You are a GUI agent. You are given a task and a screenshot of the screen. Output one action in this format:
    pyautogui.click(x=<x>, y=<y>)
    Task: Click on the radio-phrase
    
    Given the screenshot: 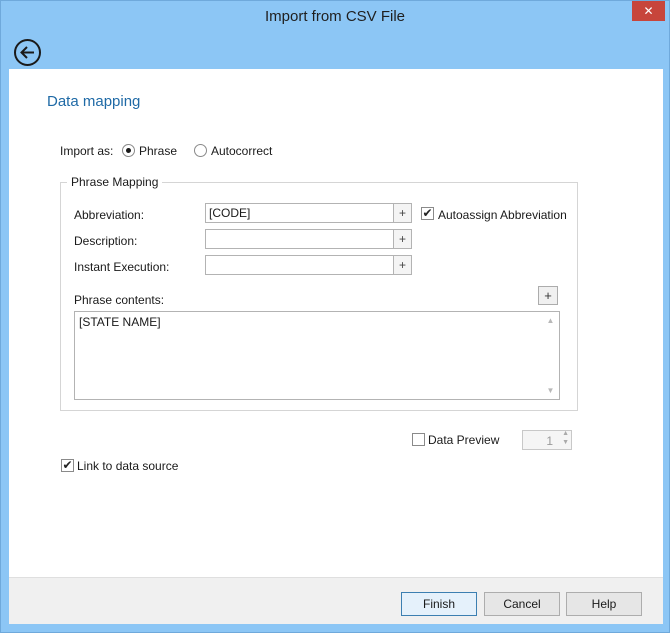 What is the action you would take?
    pyautogui.click(x=128, y=150)
    